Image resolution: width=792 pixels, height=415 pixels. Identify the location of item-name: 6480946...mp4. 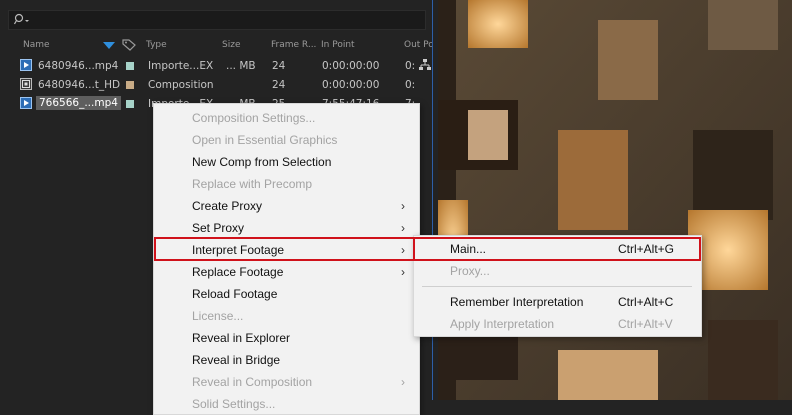
(78, 66).